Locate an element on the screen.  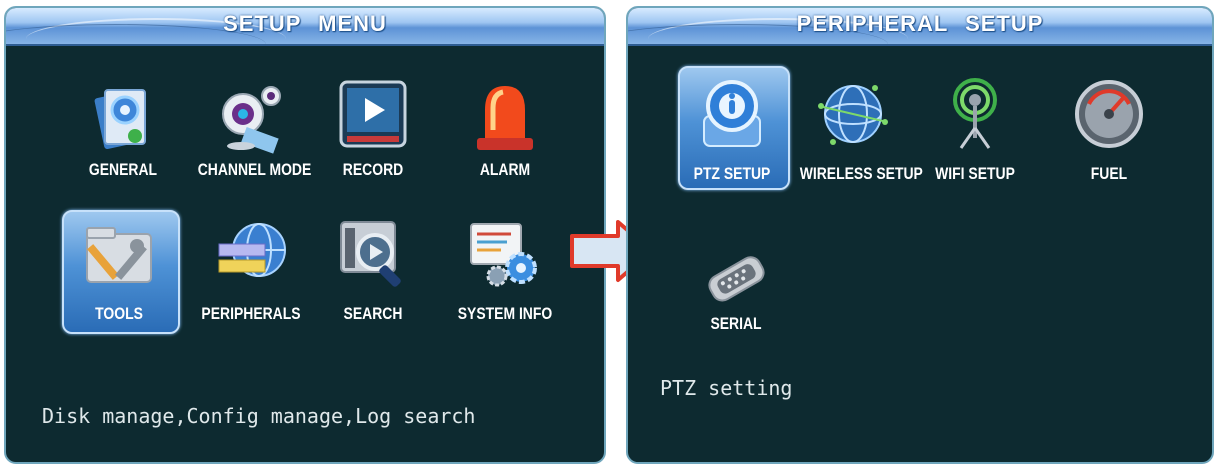
menu-label-wifi-setup: WIFI SETUP is located at coordinates (975, 173).